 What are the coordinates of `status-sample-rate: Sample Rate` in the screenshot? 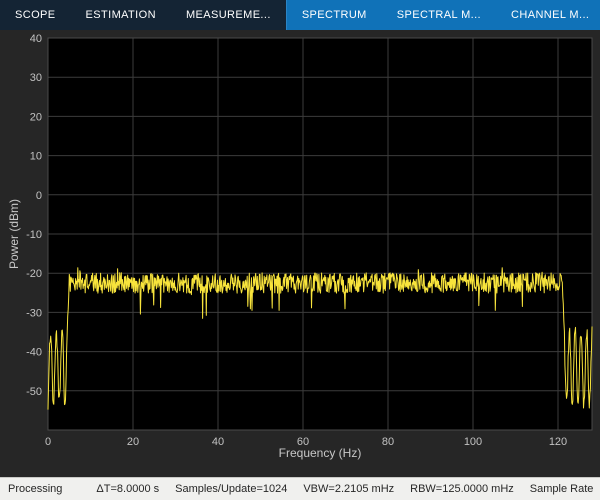 It's located at (561, 489).